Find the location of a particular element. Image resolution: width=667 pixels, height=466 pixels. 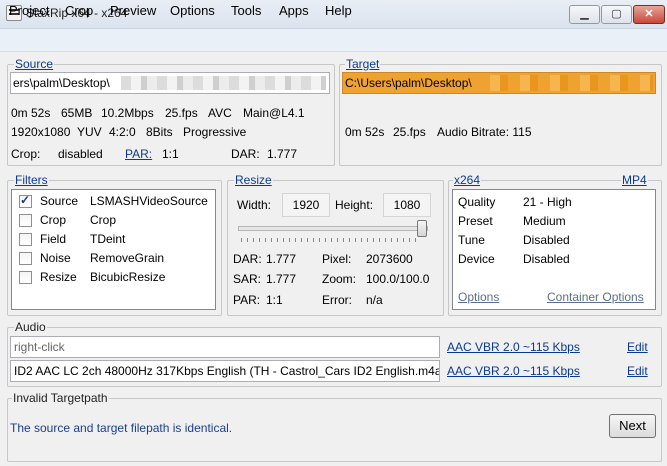

audio-profile-link-2: AAC VBR 2.0 ~115 Kbps is located at coordinates (513, 371).